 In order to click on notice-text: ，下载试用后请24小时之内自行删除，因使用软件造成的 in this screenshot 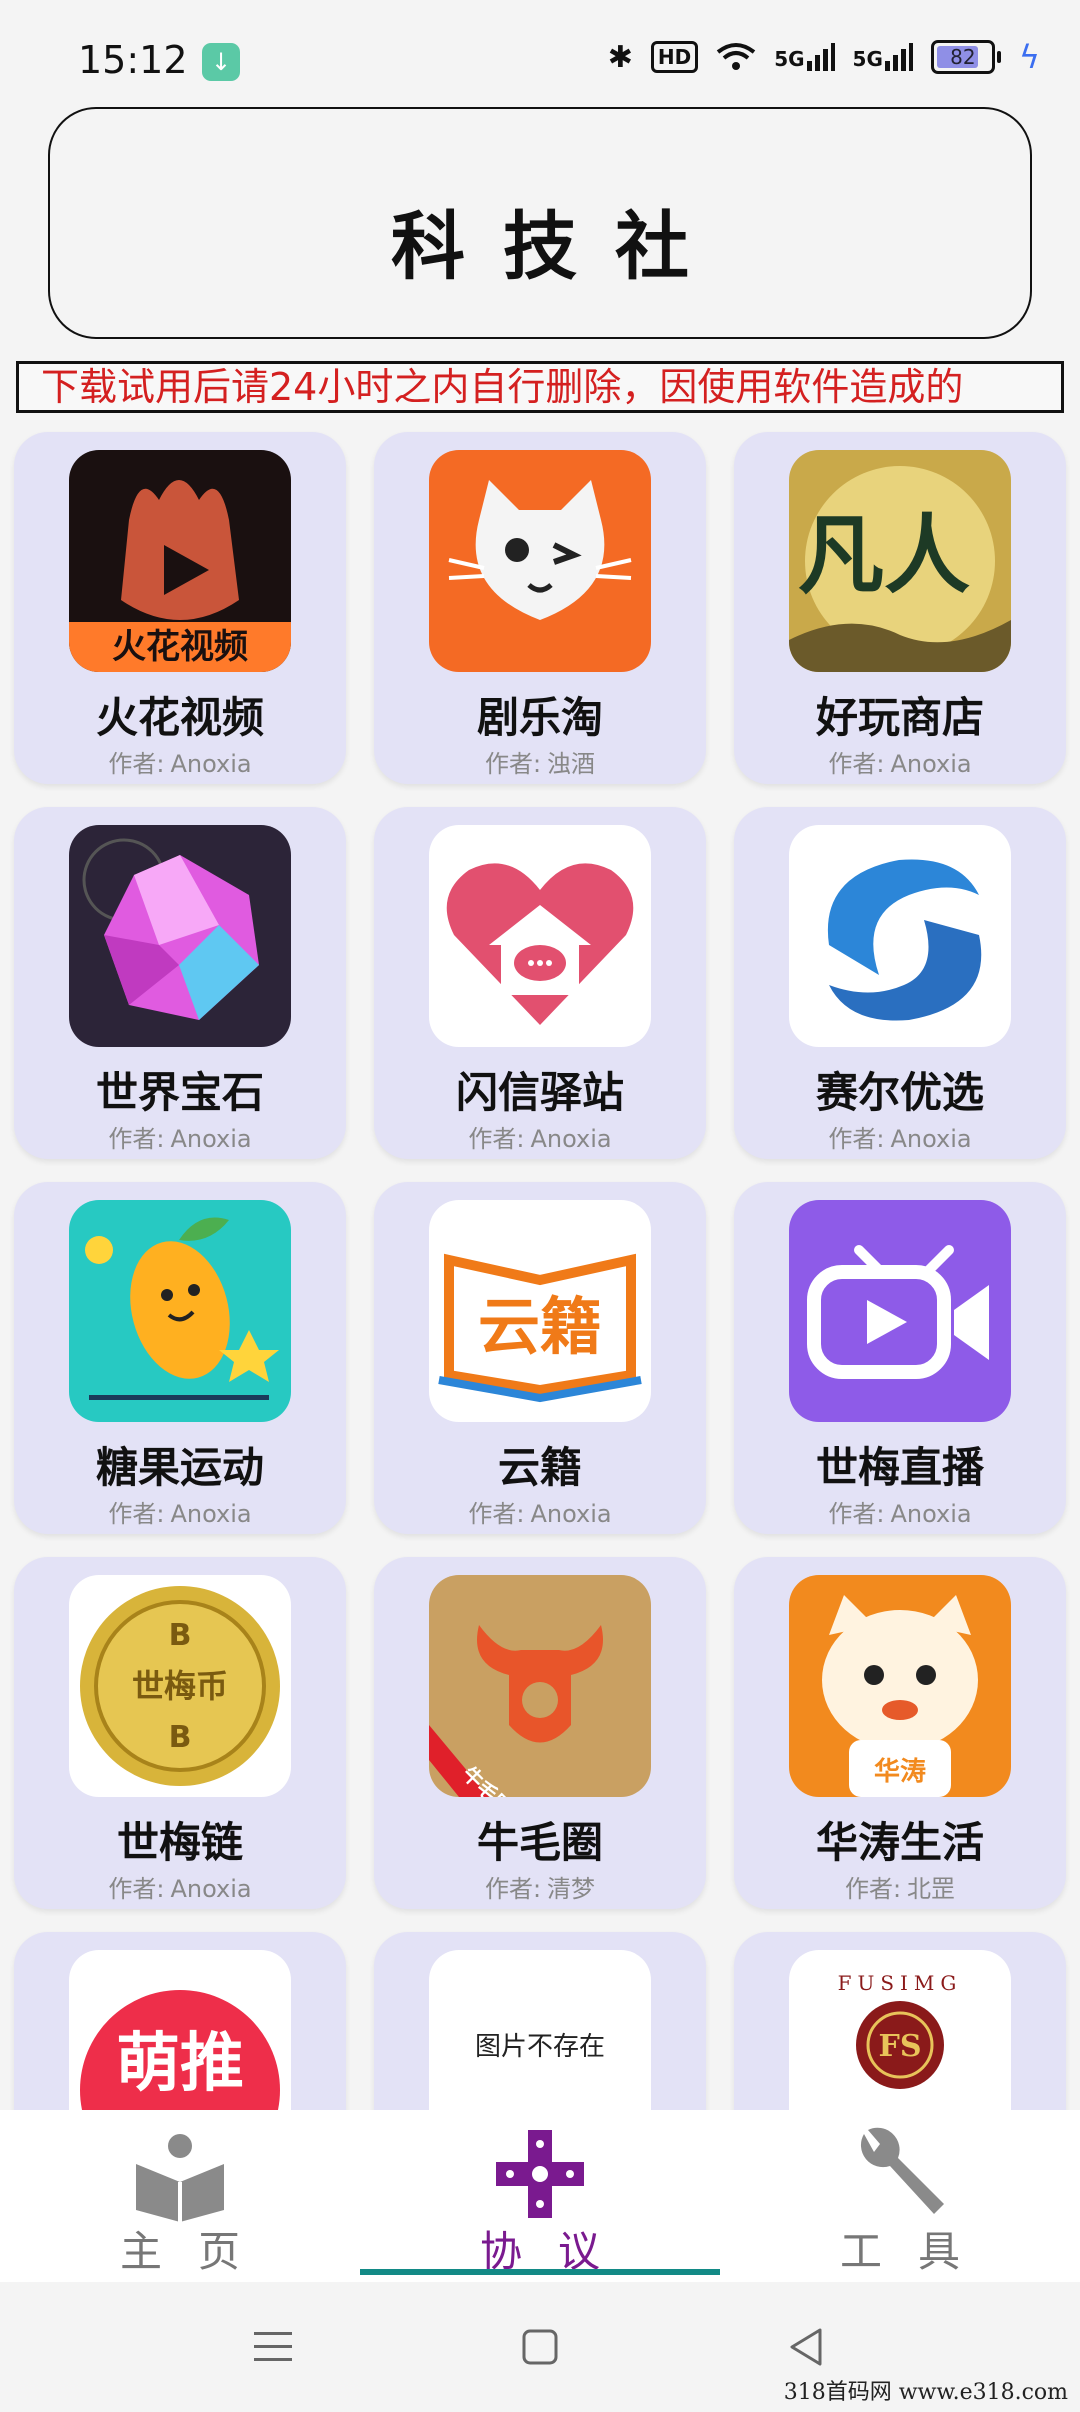, I will do `click(490, 387)`.